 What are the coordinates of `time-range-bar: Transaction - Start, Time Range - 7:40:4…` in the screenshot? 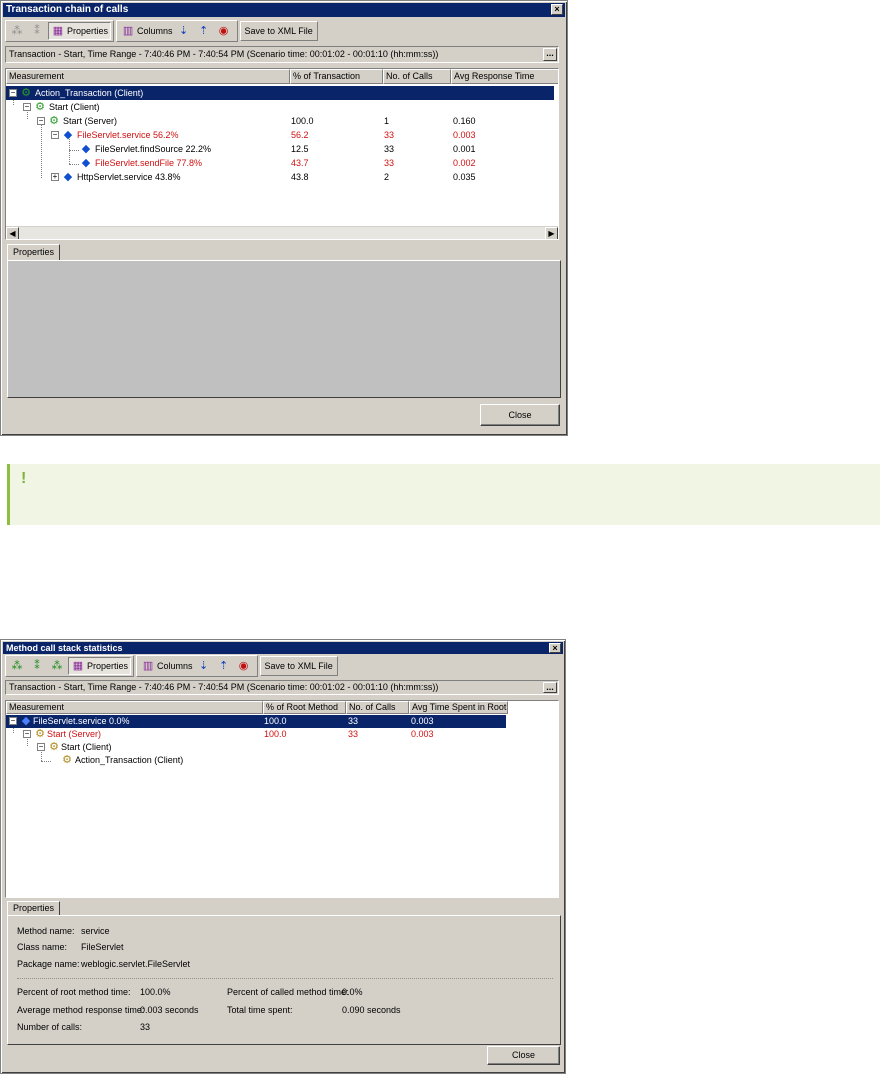 It's located at (282, 687).